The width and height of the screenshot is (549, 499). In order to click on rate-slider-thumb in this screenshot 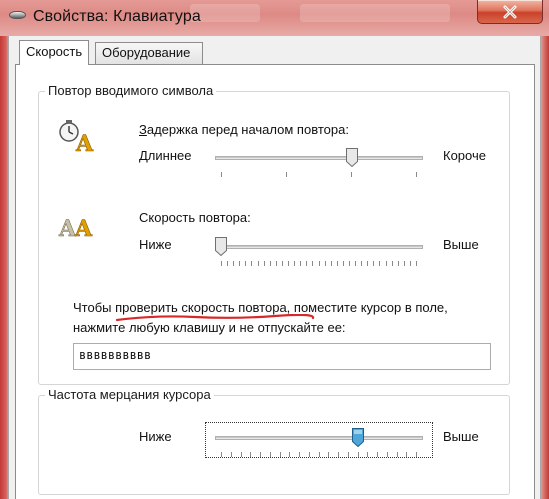, I will do `click(221, 247)`.